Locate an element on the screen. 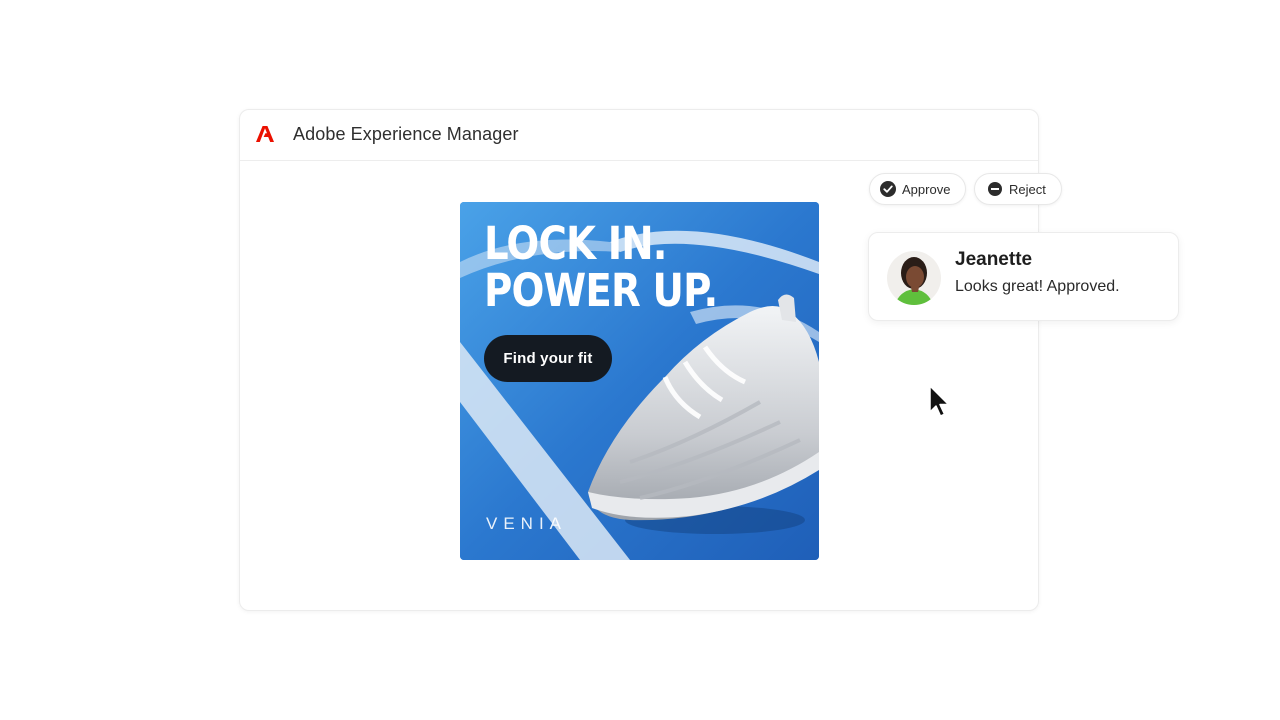 The height and width of the screenshot is (720, 1280). ad-headline: LOCK IN. POWER UP. is located at coordinates (601, 267).